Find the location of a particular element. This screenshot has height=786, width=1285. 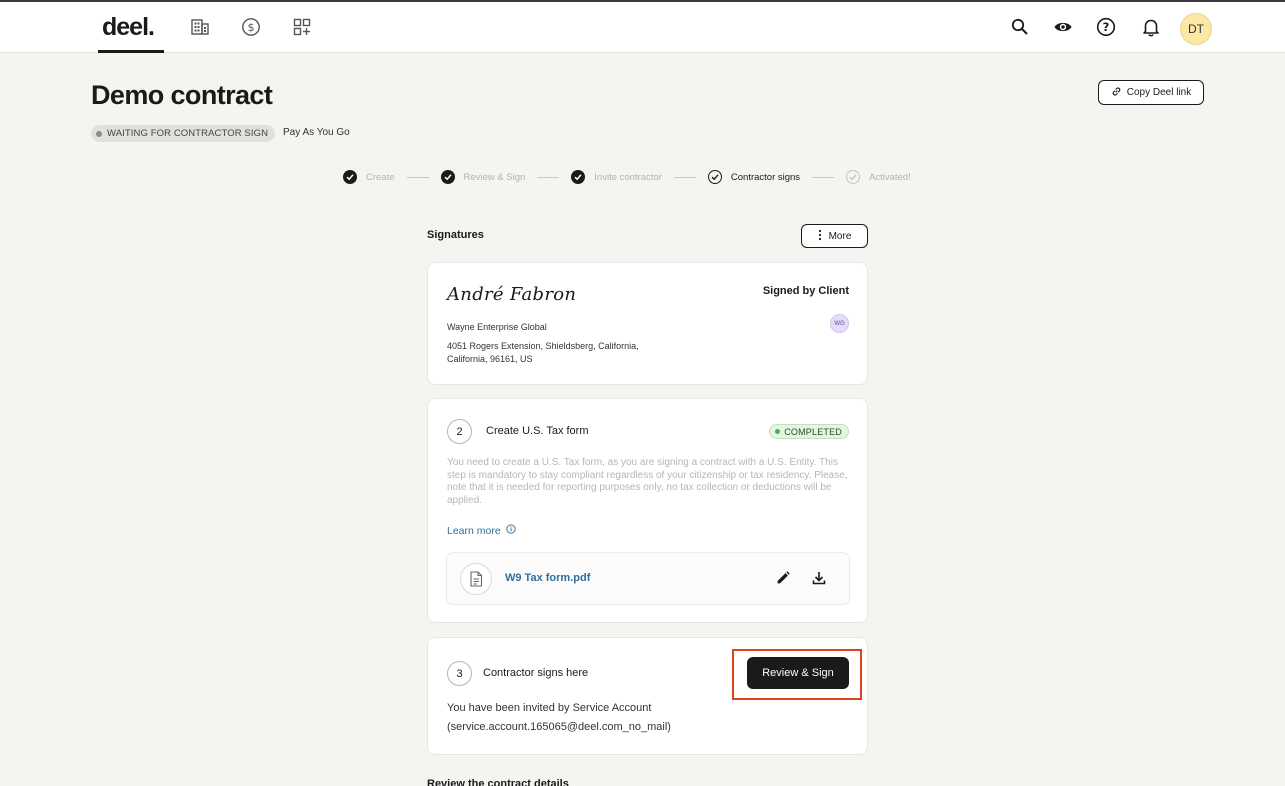

completed-badge: COMPLETED is located at coordinates (809, 431).